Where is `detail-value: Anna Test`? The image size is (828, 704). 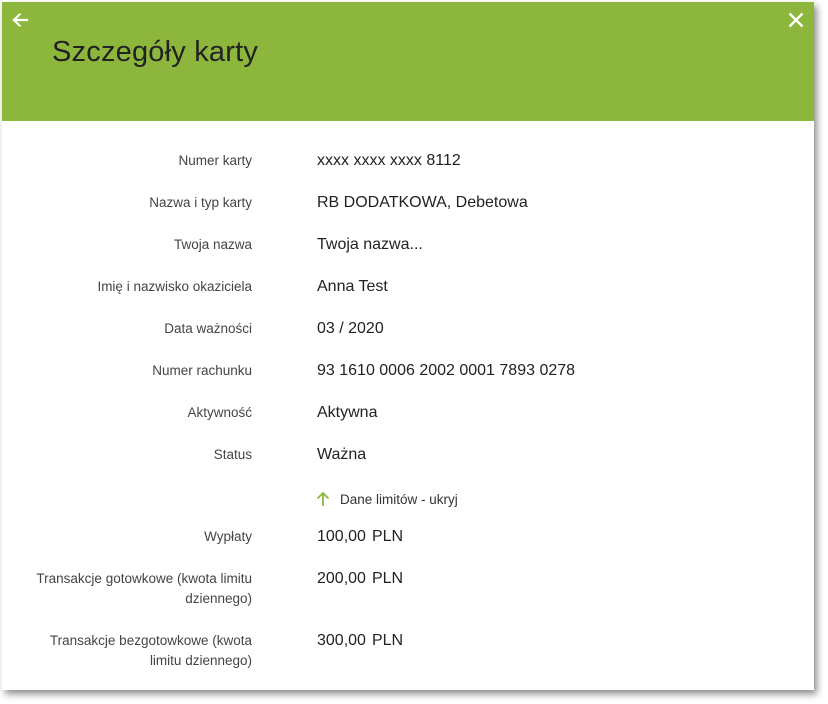
detail-value: Anna Test is located at coordinates (352, 286).